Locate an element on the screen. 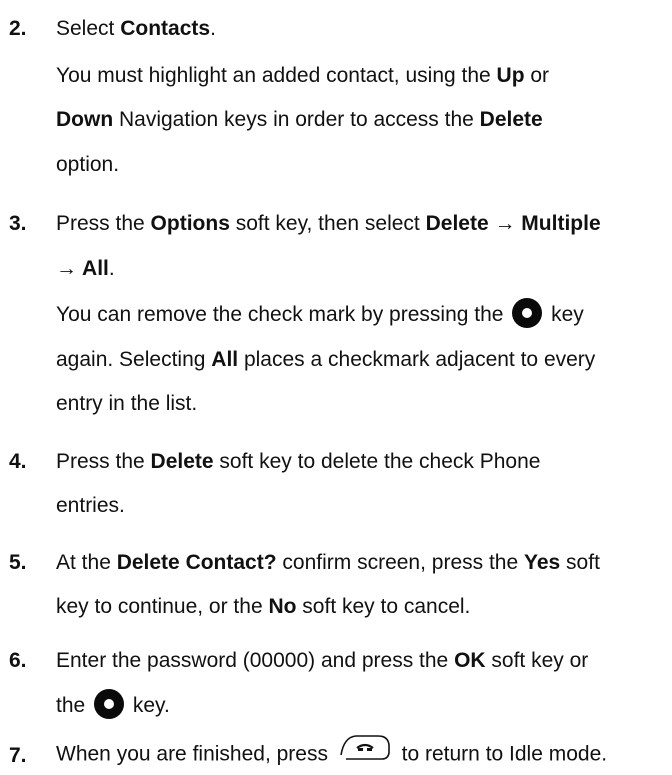  text-run: entries. is located at coordinates (90, 505).